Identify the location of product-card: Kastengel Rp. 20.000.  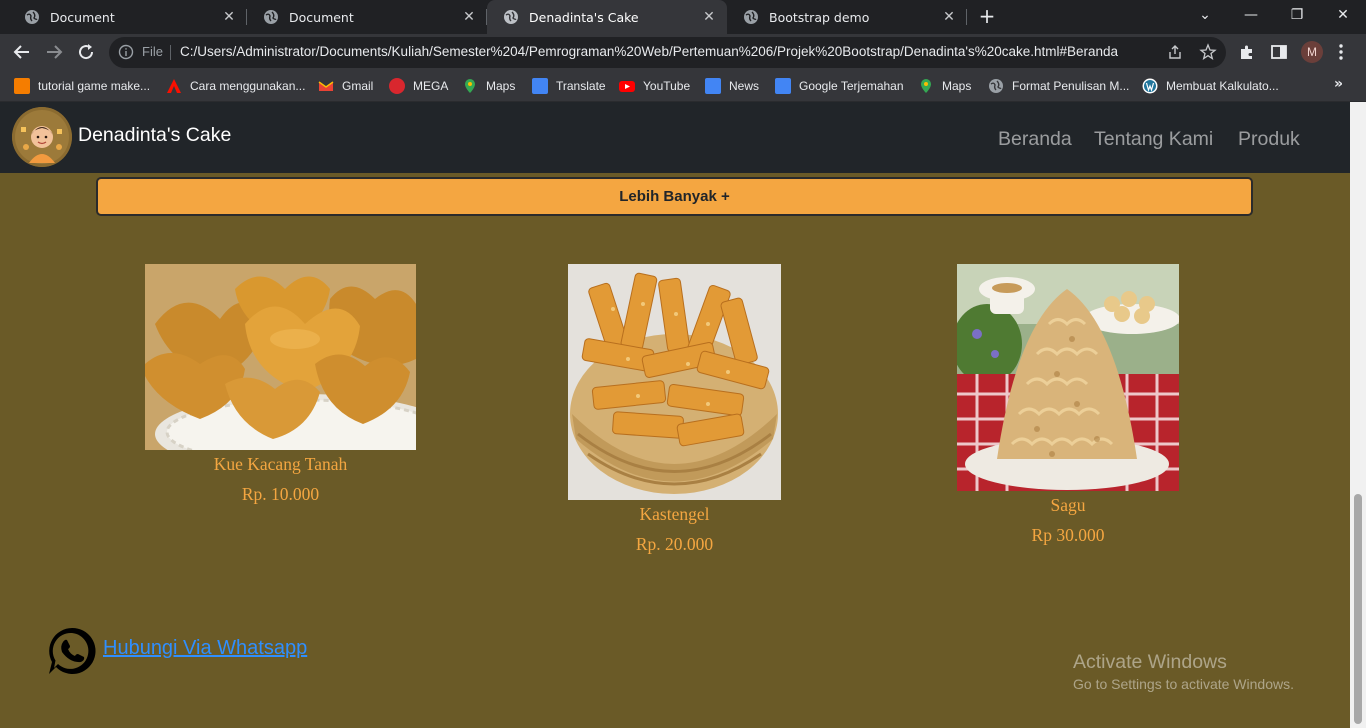
(674, 409).